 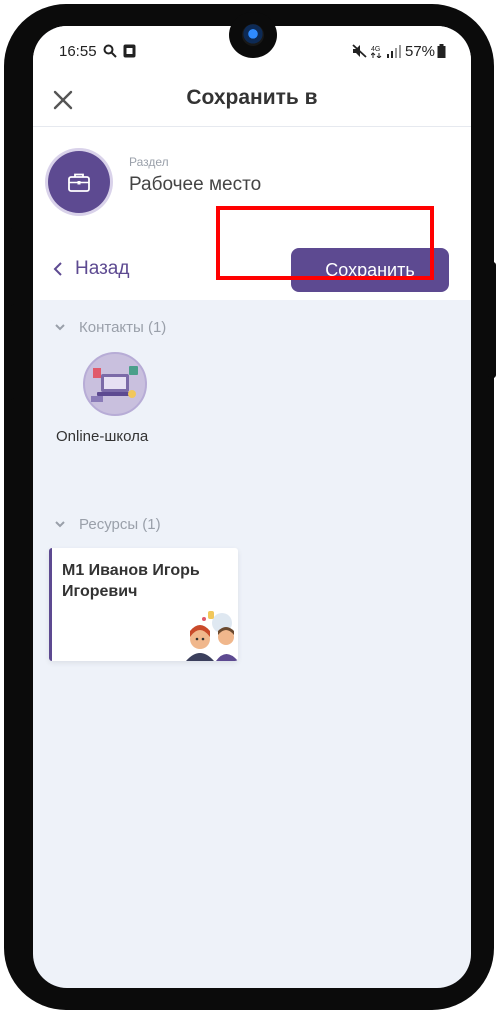 I want to click on battery-icon, so click(x=441, y=51).